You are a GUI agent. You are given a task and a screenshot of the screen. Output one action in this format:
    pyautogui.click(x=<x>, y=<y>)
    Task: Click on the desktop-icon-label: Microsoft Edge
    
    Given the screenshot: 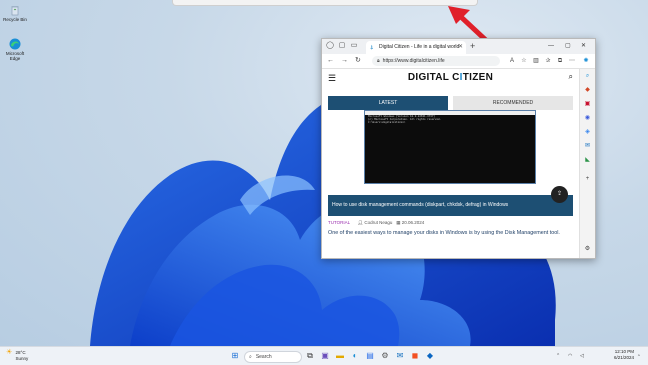 What is the action you would take?
    pyautogui.click(x=15, y=56)
    